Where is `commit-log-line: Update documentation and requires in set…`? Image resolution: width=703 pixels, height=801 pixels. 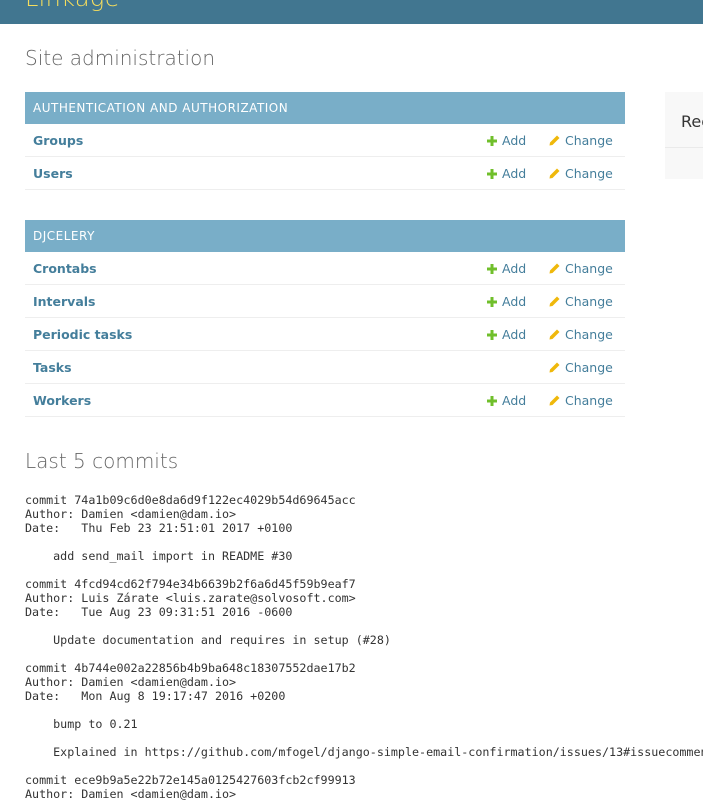 commit-log-line: Update documentation and requires in set… is located at coordinates (208, 640).